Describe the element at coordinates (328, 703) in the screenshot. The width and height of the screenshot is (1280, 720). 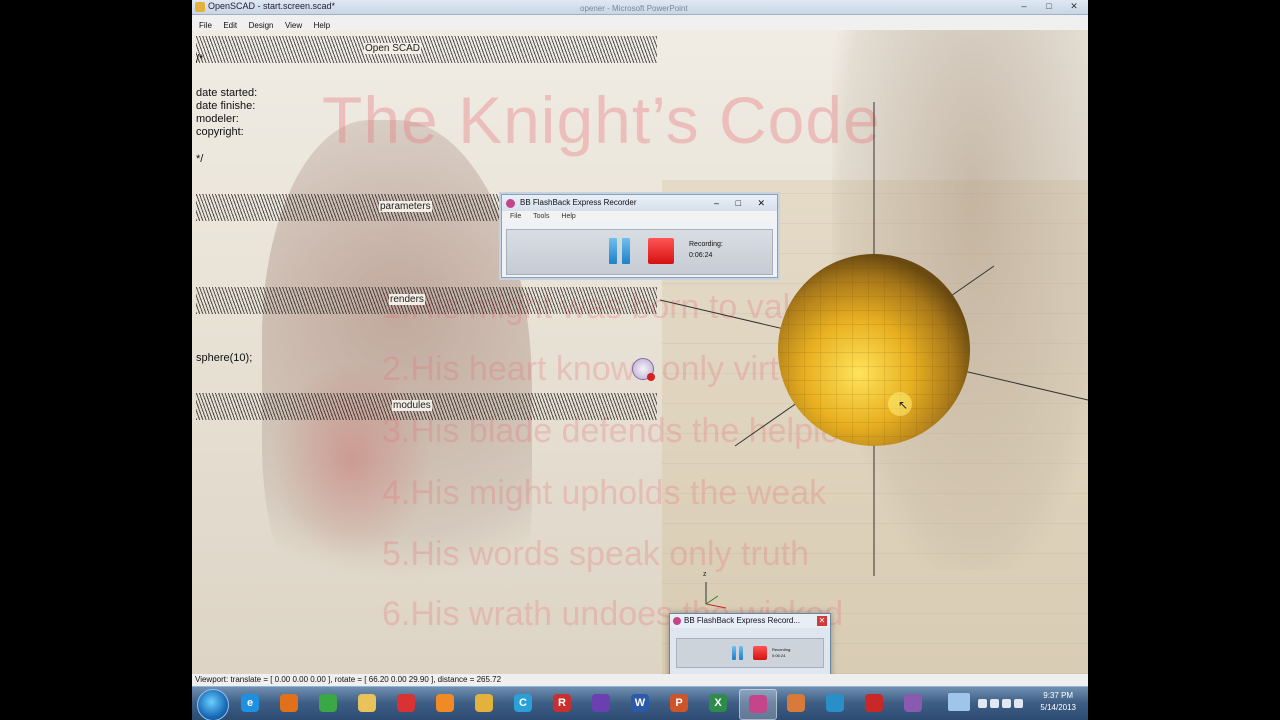
I see `taskbar-chrome-button` at that location.